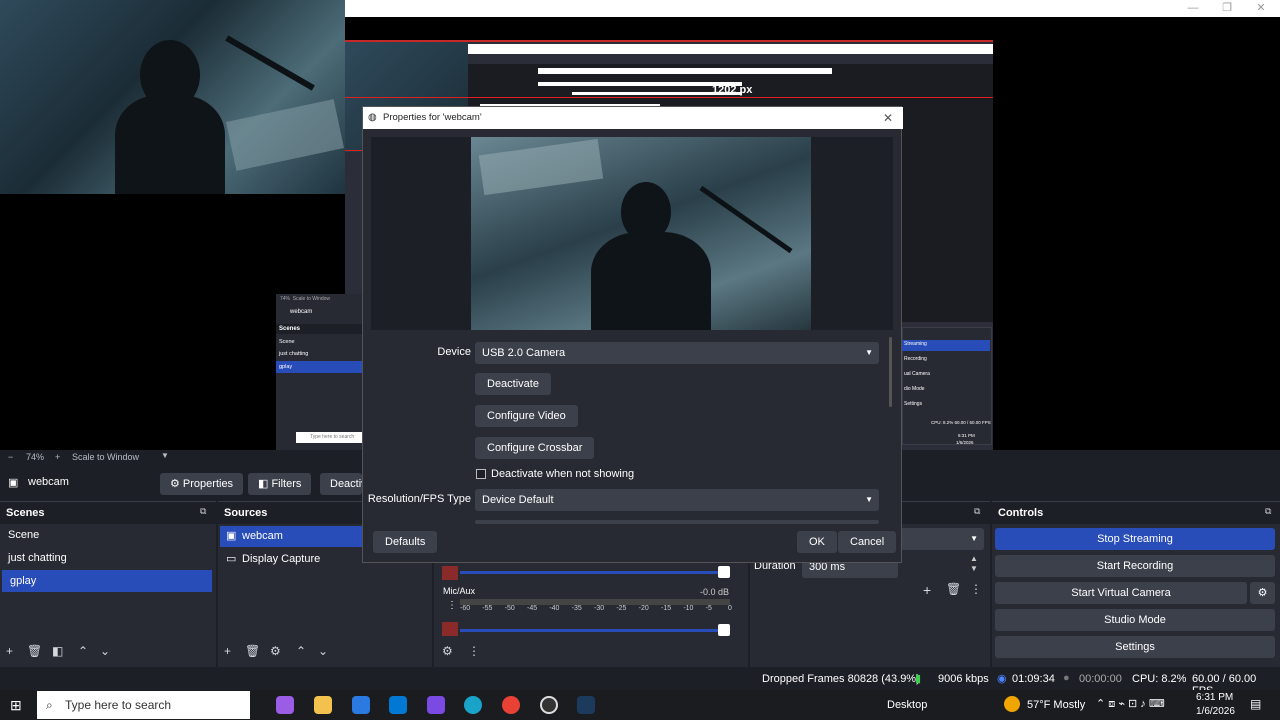  I want to click on deactivate-button: Deactivate, so click(513, 384).